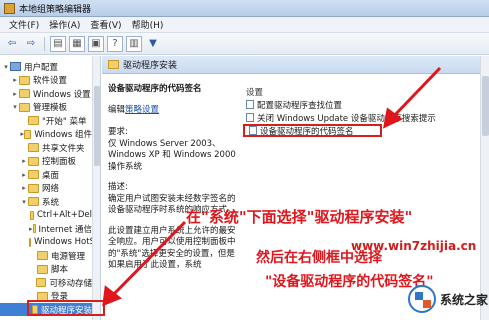 The height and width of the screenshot is (320, 489). Describe the element at coordinates (66, 308) in the screenshot. I see `tree-highlight-box` at that location.